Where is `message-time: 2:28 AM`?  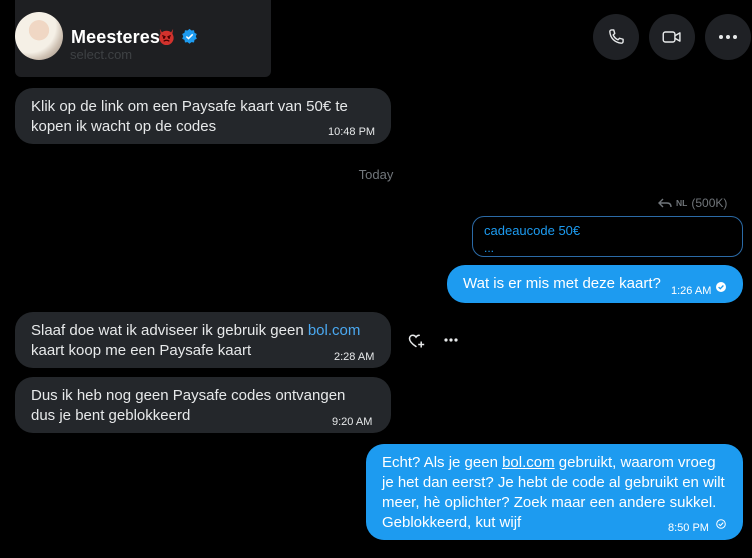
message-time: 2:28 AM is located at coordinates (354, 357).